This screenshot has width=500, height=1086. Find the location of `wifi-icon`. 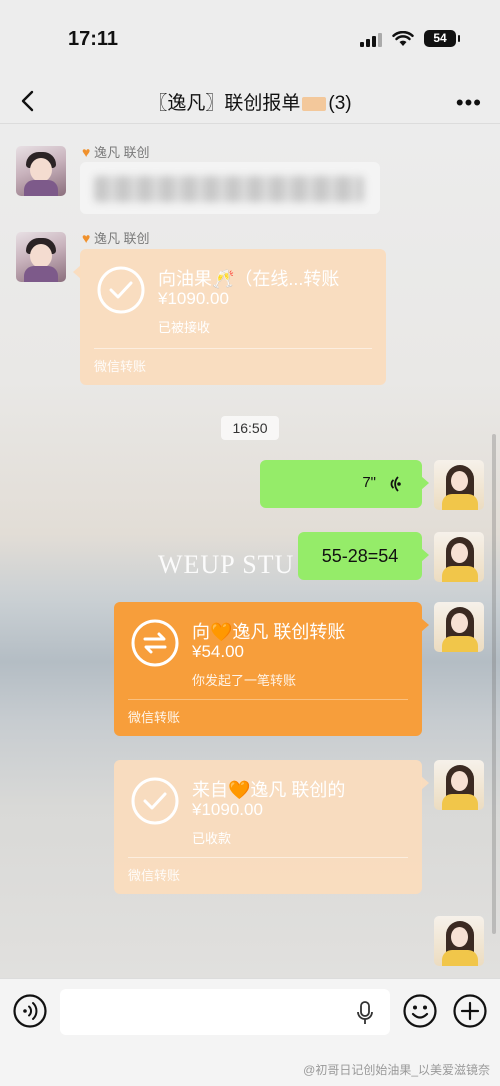

wifi-icon is located at coordinates (403, 38).